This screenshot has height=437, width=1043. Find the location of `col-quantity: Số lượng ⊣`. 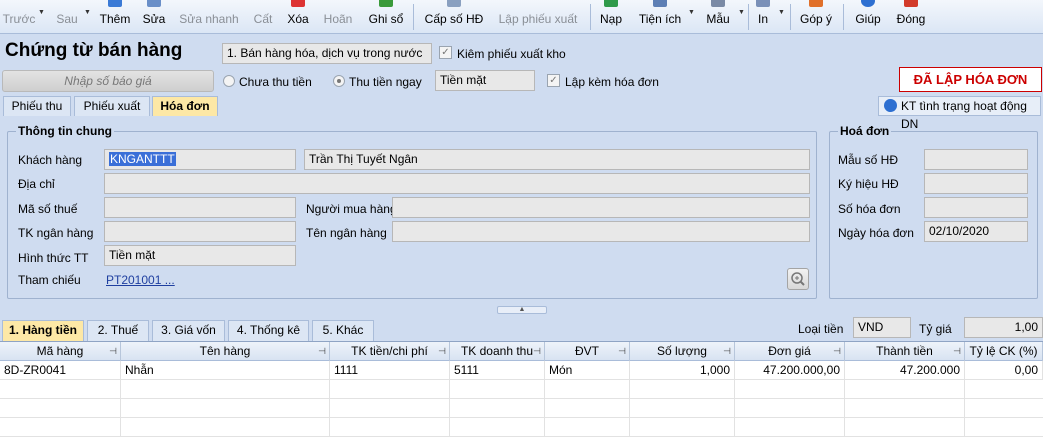

col-quantity: Số lượng ⊣ is located at coordinates (682, 351).